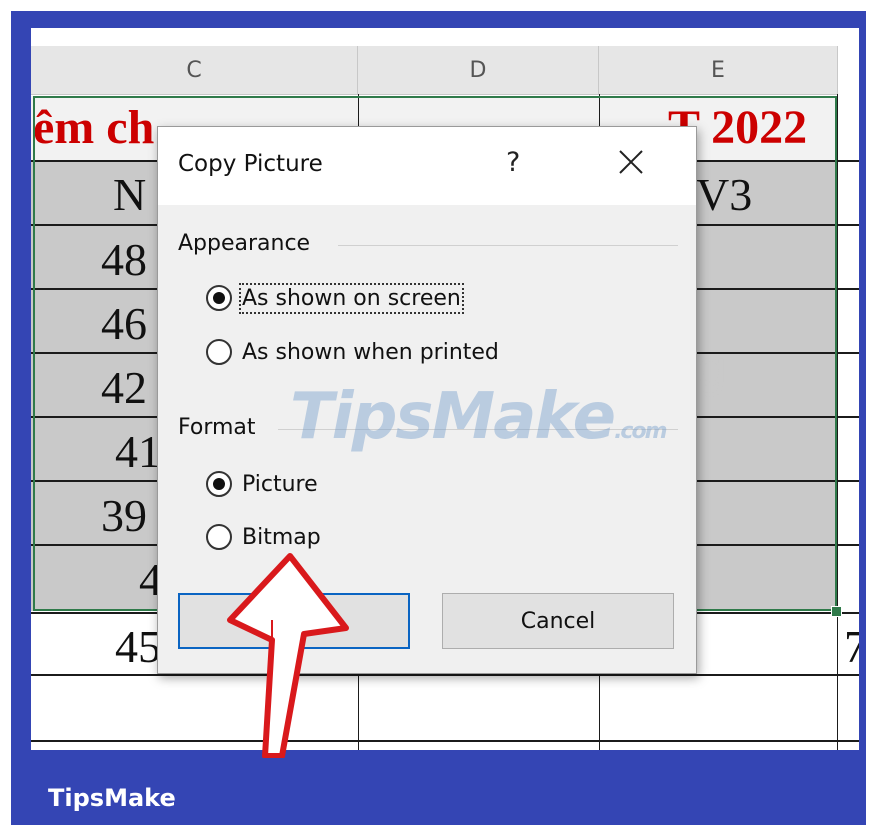 This screenshot has height=828, width=870. I want to click on radio-as-shown-on-screen: As shown on screen, so click(335, 298).